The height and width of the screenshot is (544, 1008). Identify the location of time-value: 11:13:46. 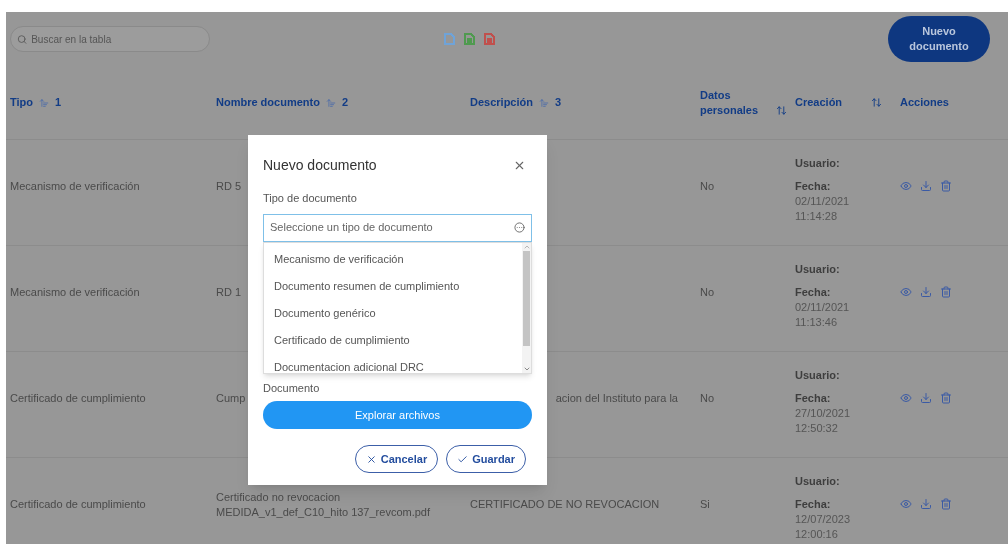
(816, 322).